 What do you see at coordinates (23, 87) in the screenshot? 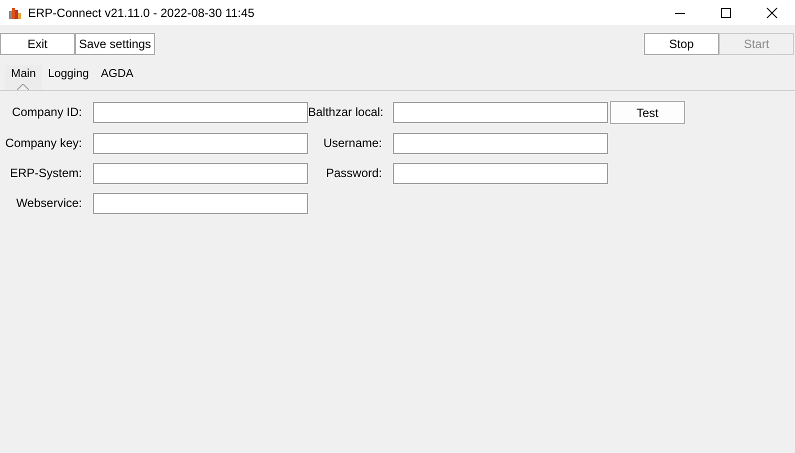
I see `caret-icon` at bounding box center [23, 87].